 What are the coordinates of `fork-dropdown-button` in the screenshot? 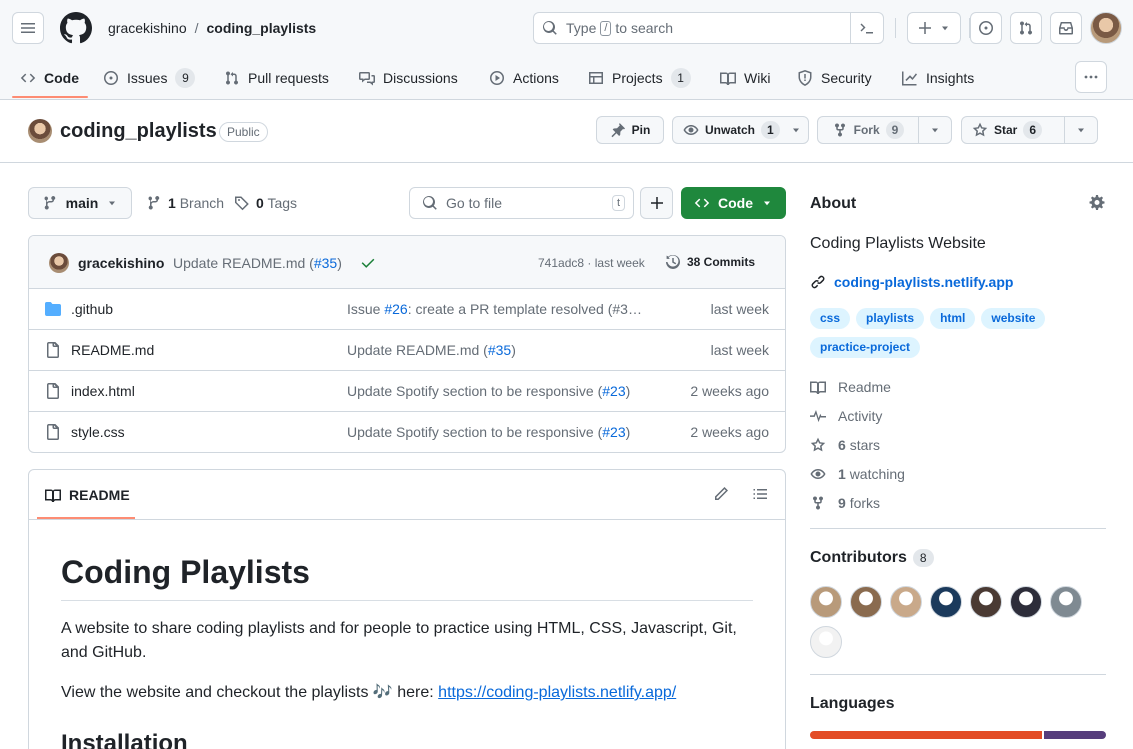 It's located at (935, 130).